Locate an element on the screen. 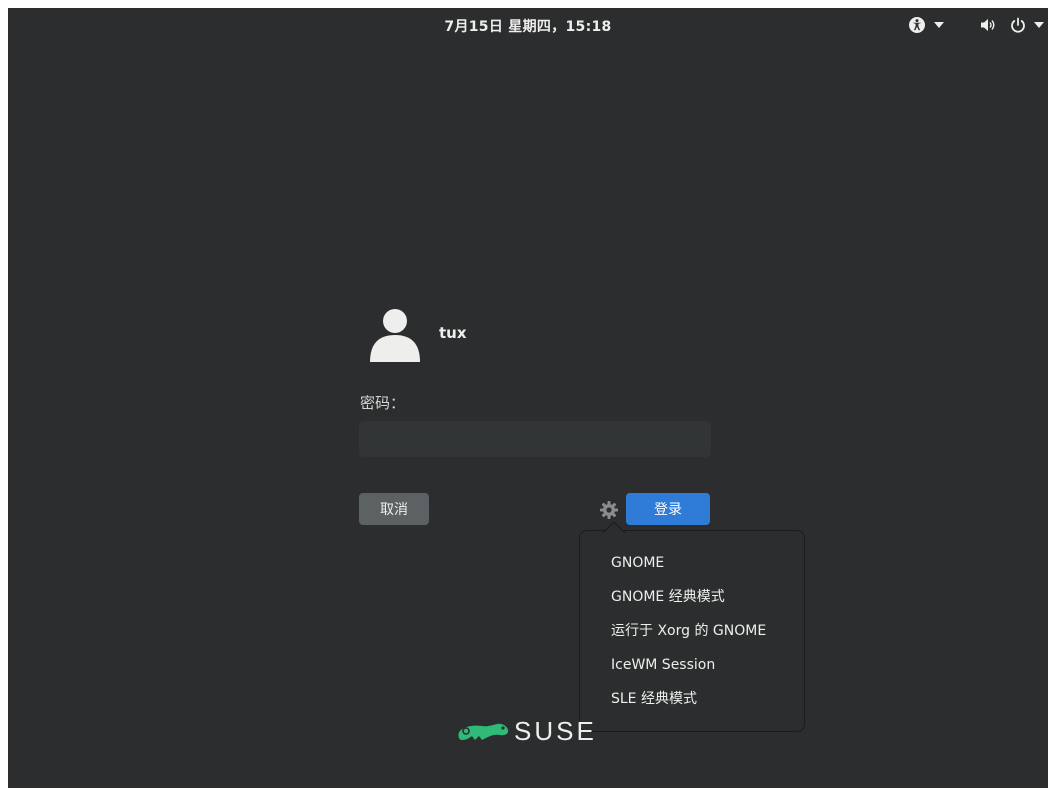 The width and height of the screenshot is (1048, 796). popup-arrow is located at coordinates (614, 528).